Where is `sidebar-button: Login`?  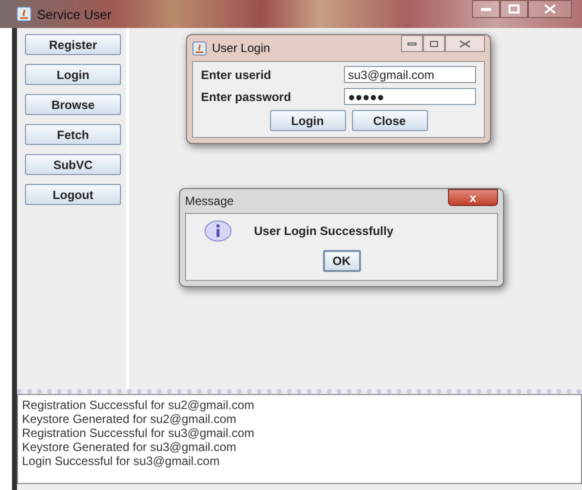 sidebar-button: Login is located at coordinates (73, 74).